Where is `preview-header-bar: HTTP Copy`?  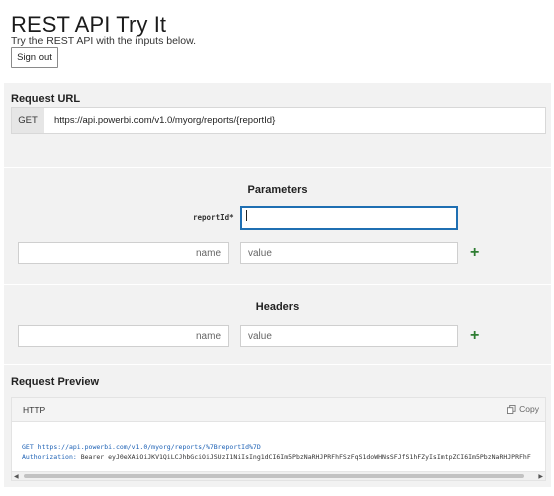
preview-header-bar: HTTP Copy is located at coordinates (278, 410).